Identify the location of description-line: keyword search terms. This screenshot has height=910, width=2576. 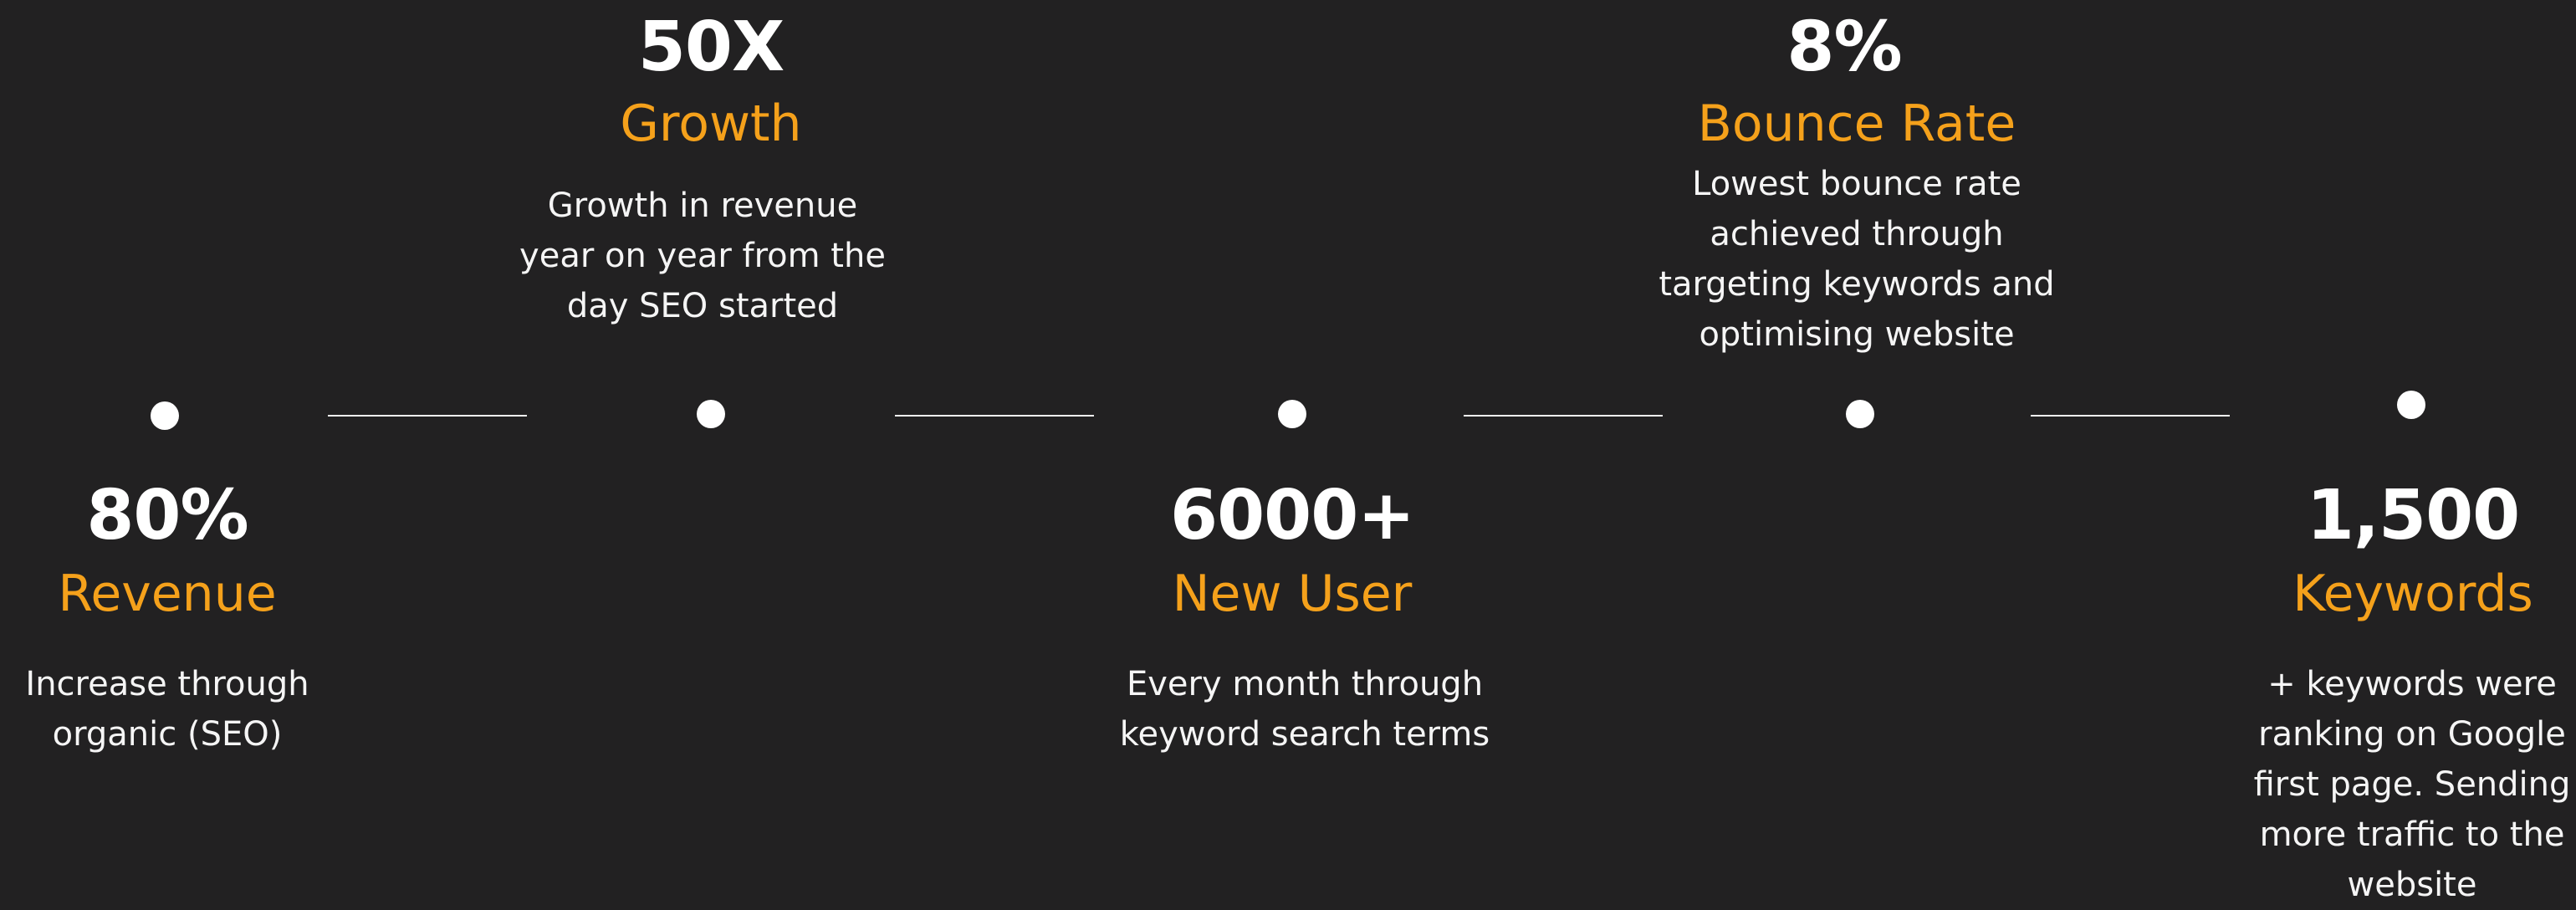
(1304, 734).